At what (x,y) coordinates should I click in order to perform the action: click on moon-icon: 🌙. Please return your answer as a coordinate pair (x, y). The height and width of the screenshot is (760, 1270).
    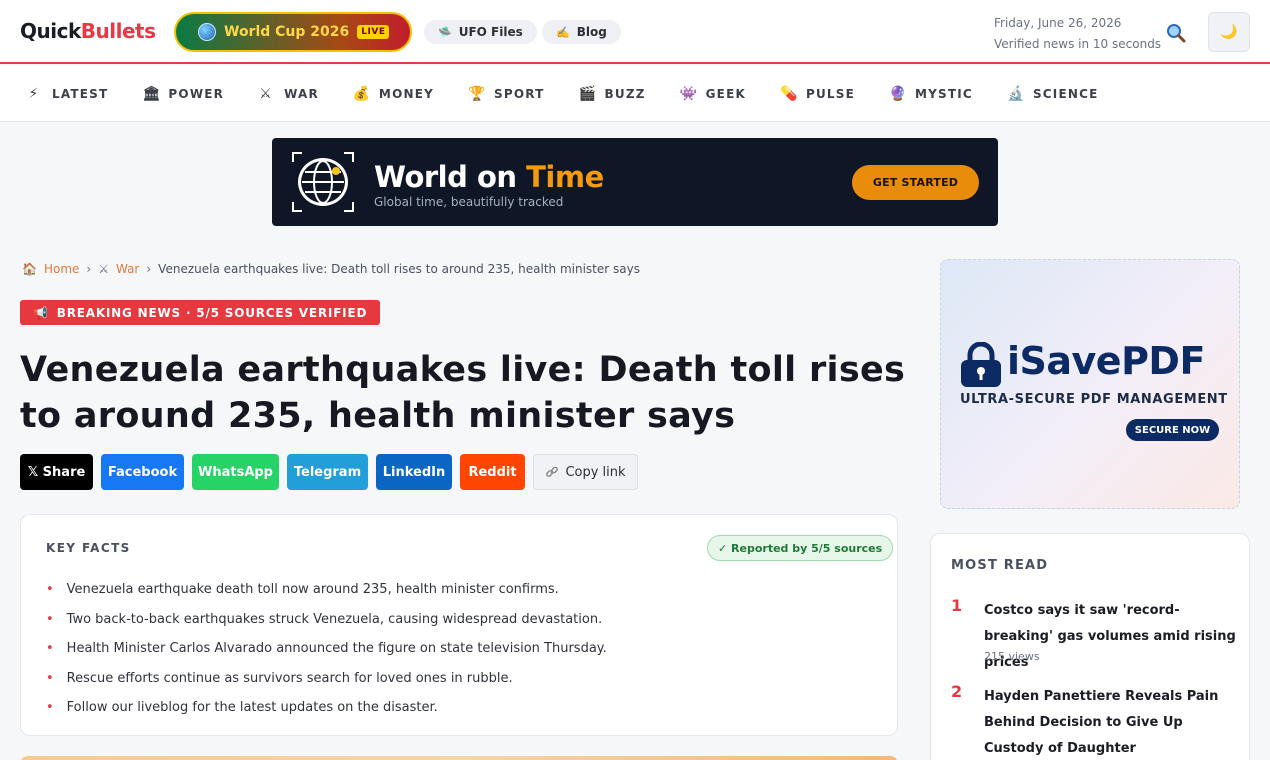
    Looking at the image, I should click on (1229, 32).